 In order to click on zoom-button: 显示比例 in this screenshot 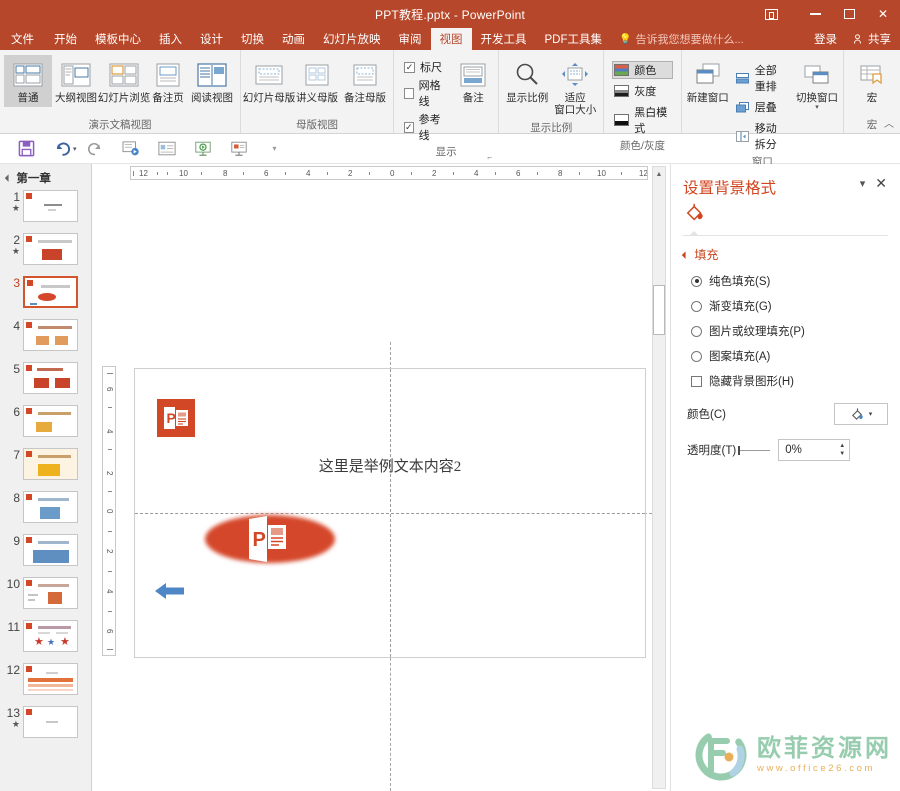, I will do `click(527, 81)`.